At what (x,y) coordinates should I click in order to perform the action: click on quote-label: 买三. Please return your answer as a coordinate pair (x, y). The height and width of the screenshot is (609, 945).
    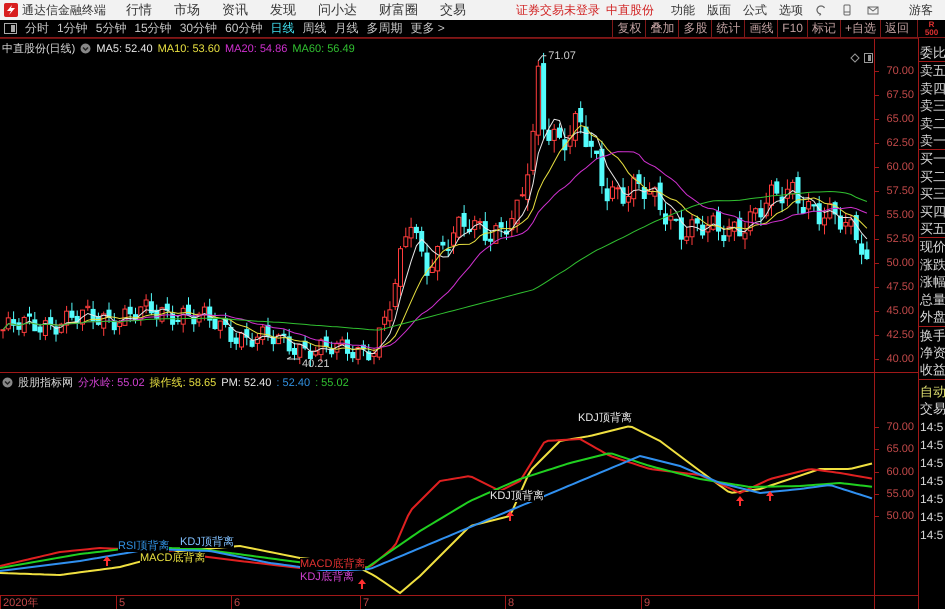
    Looking at the image, I should click on (932, 194).